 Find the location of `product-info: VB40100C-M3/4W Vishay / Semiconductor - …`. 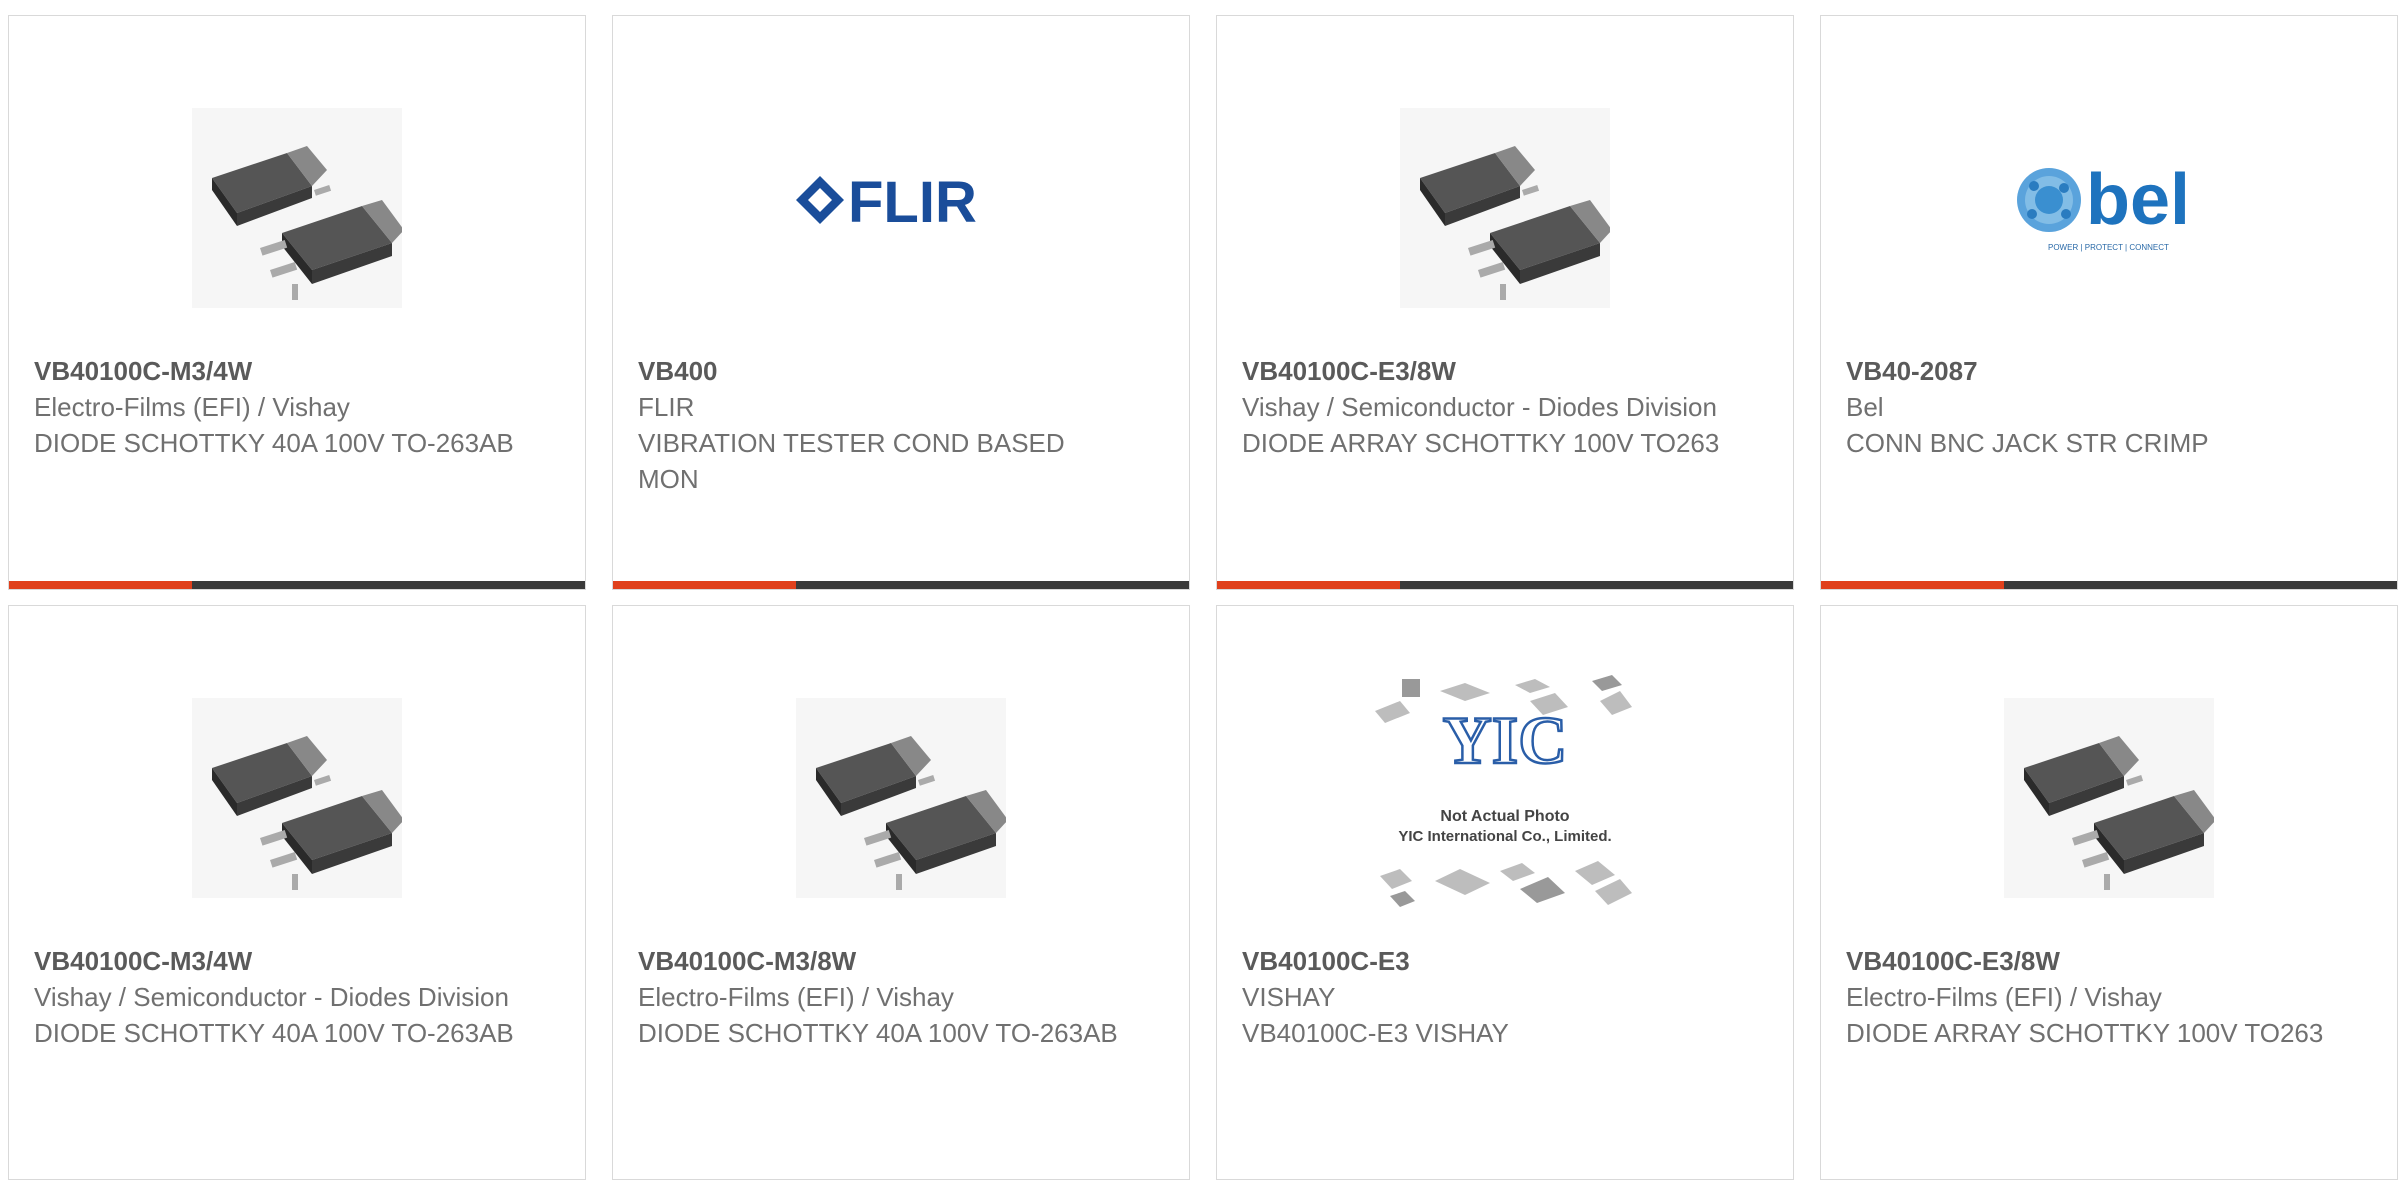

product-info: VB40100C-M3/4W Vishay / Semiconductor - … is located at coordinates (279, 997).